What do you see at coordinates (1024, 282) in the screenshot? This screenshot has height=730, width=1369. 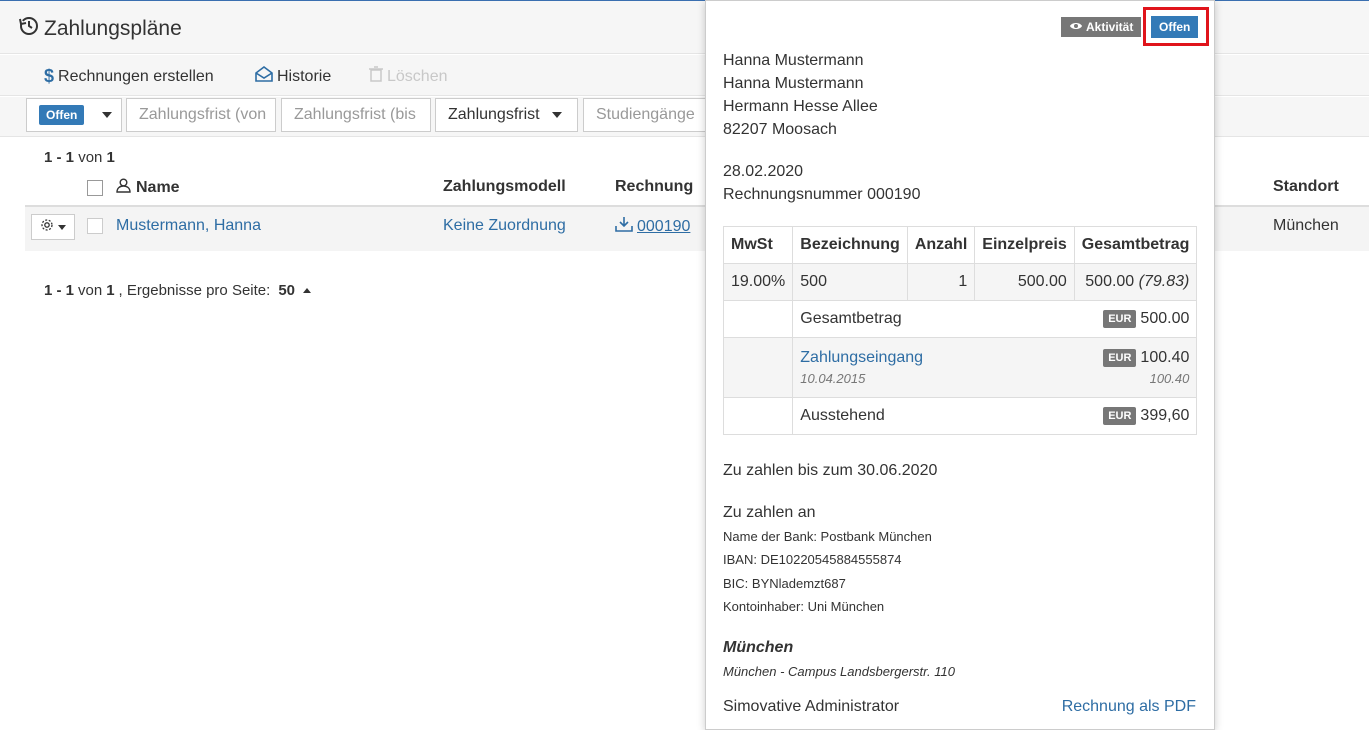 I see `item-unit-price: 500.00` at bounding box center [1024, 282].